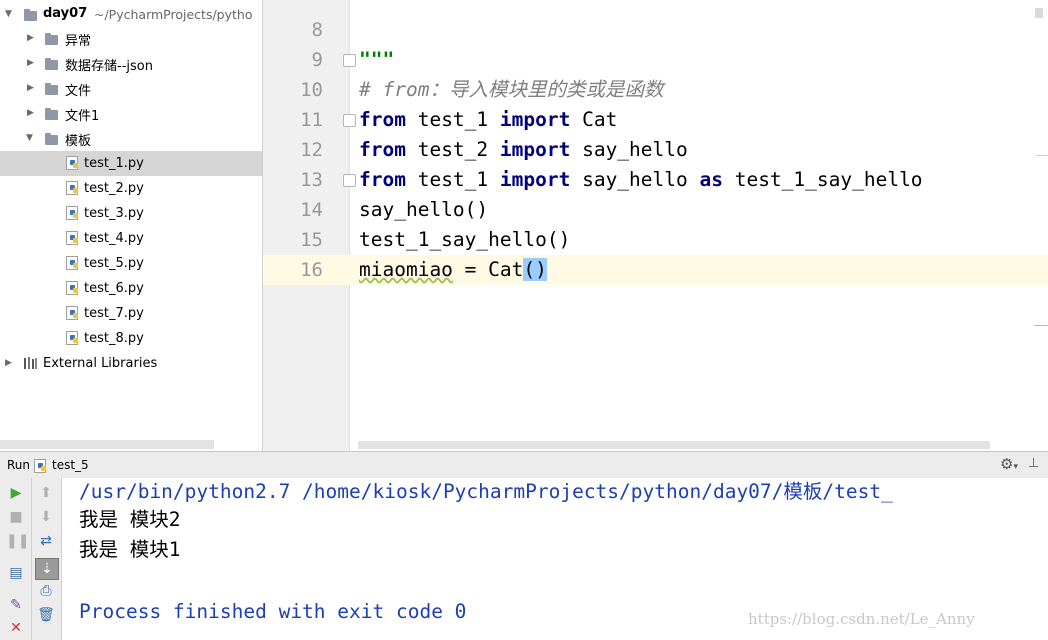 The image size is (1048, 640). What do you see at coordinates (16, 517) in the screenshot?
I see `stop-icon: ■` at bounding box center [16, 517].